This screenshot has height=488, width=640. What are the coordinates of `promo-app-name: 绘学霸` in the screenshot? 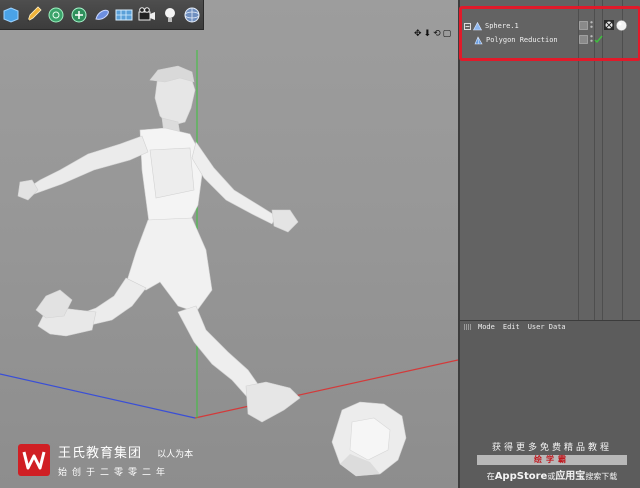 It's located at (552, 460).